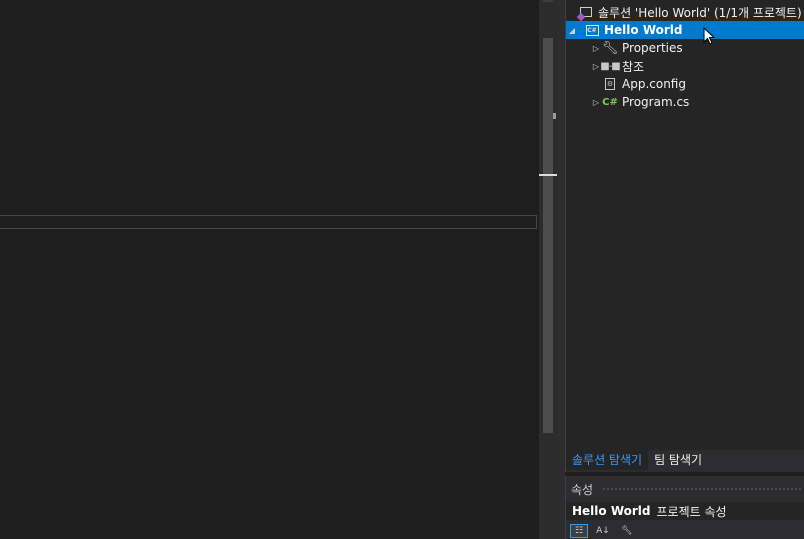 The height and width of the screenshot is (539, 804). Describe the element at coordinates (691, 511) in the screenshot. I see `object-type: 프로젝트 속성` at that location.